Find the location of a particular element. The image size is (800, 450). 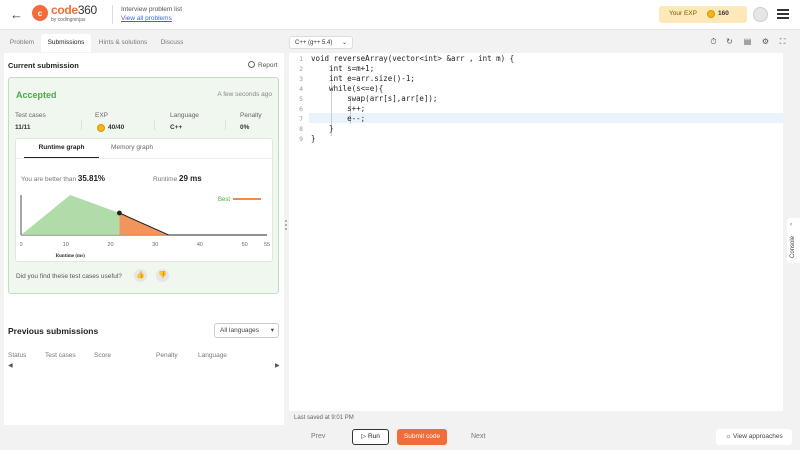

previous-submissions-title: Previous submissions is located at coordinates (53, 331).